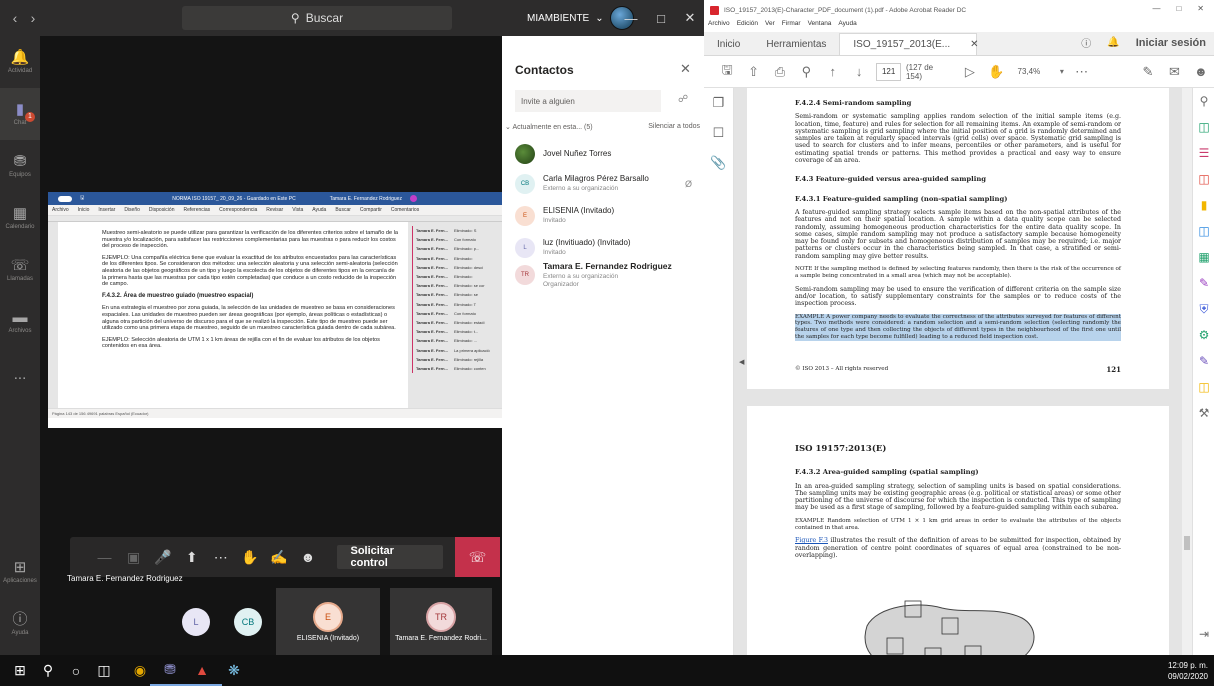 The height and width of the screenshot is (686, 1214). I want to click on more-icon: ⋯, so click(1081, 72).